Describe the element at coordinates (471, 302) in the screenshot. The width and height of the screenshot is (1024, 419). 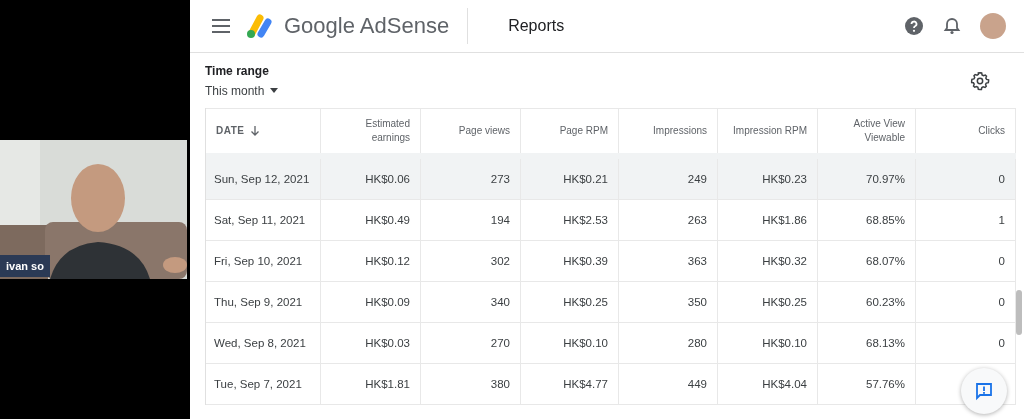
I see `table-cell: 340` at that location.